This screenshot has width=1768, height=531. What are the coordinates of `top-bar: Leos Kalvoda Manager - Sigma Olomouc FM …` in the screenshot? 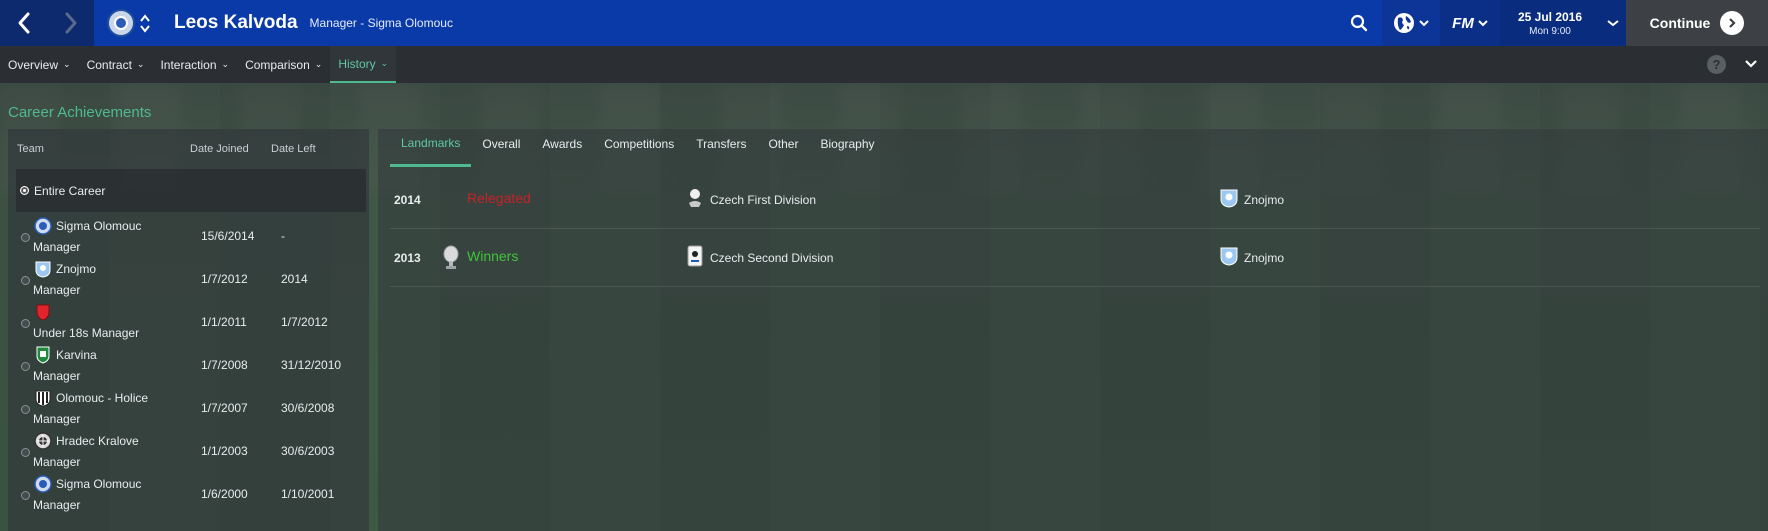 It's located at (884, 23).